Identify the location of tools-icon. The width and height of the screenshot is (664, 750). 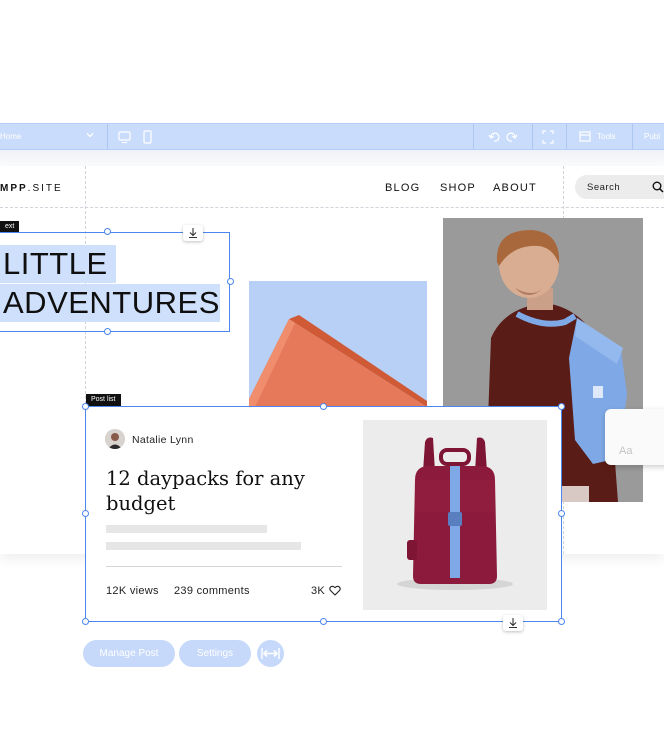
(585, 137).